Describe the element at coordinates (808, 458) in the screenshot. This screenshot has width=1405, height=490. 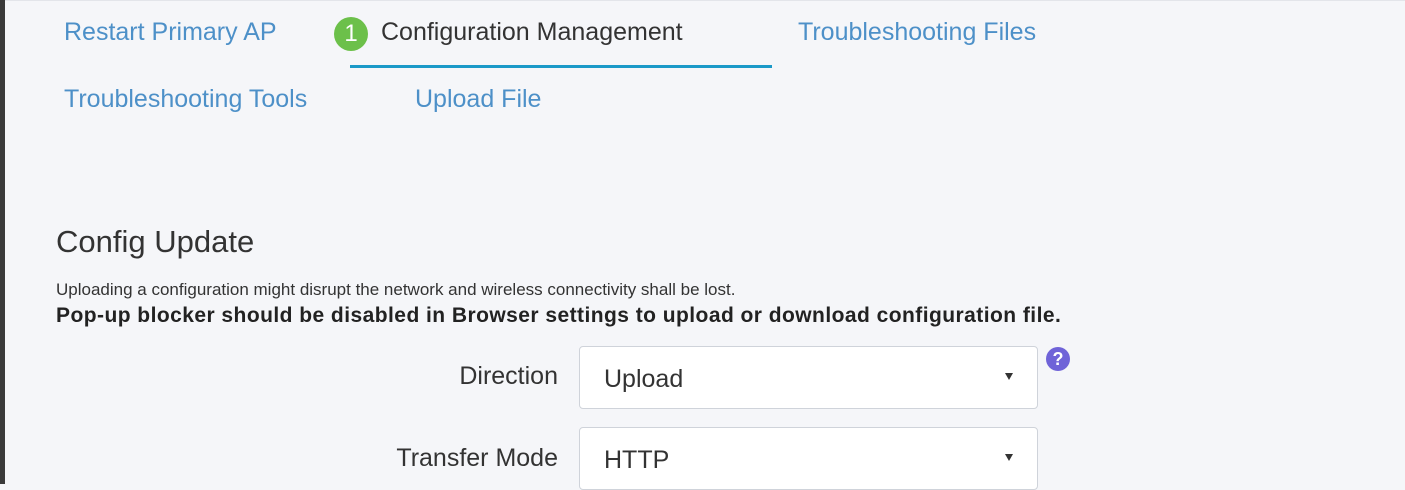
I see `transfer-mode-select: HTTP` at that location.